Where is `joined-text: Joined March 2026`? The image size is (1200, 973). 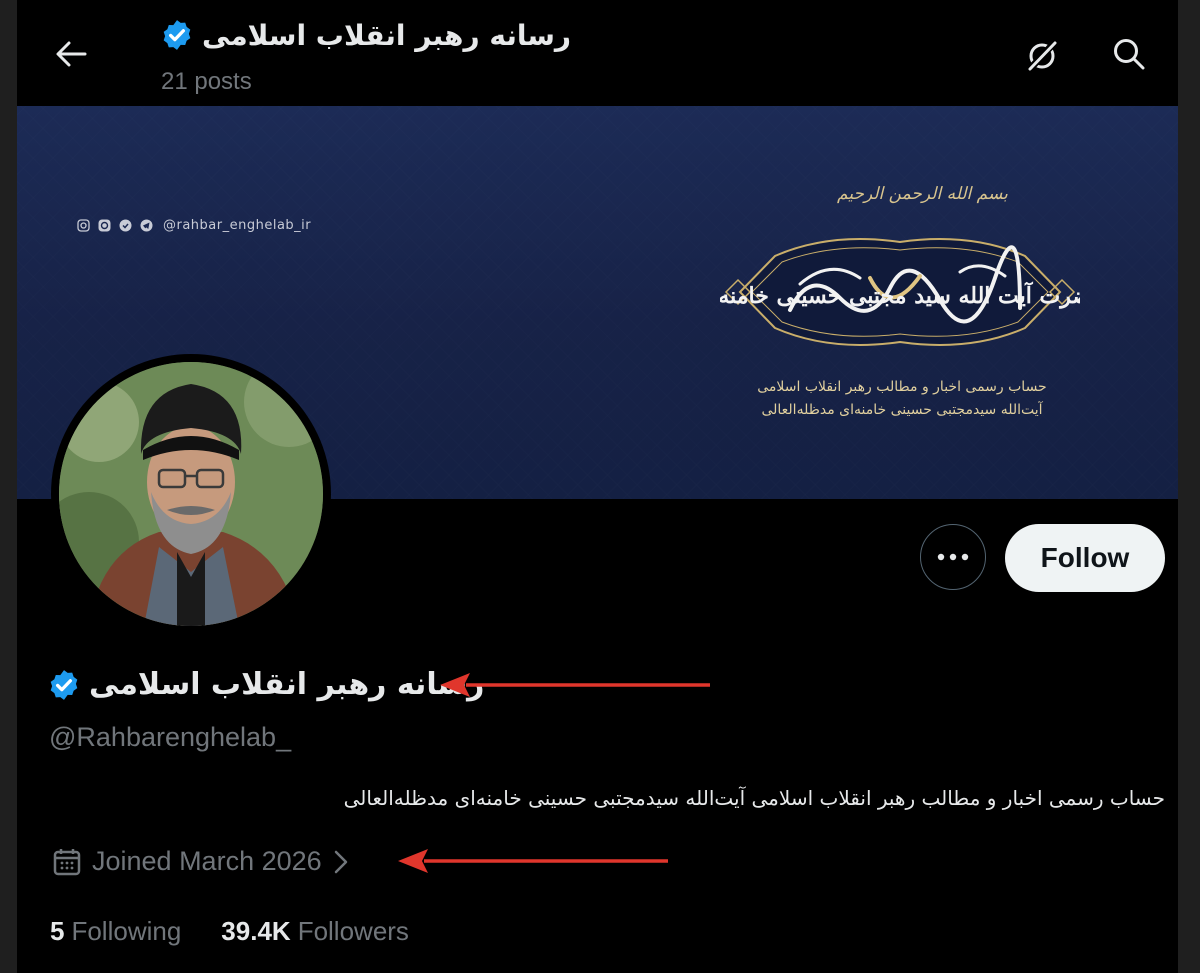 joined-text: Joined March 2026 is located at coordinates (207, 861).